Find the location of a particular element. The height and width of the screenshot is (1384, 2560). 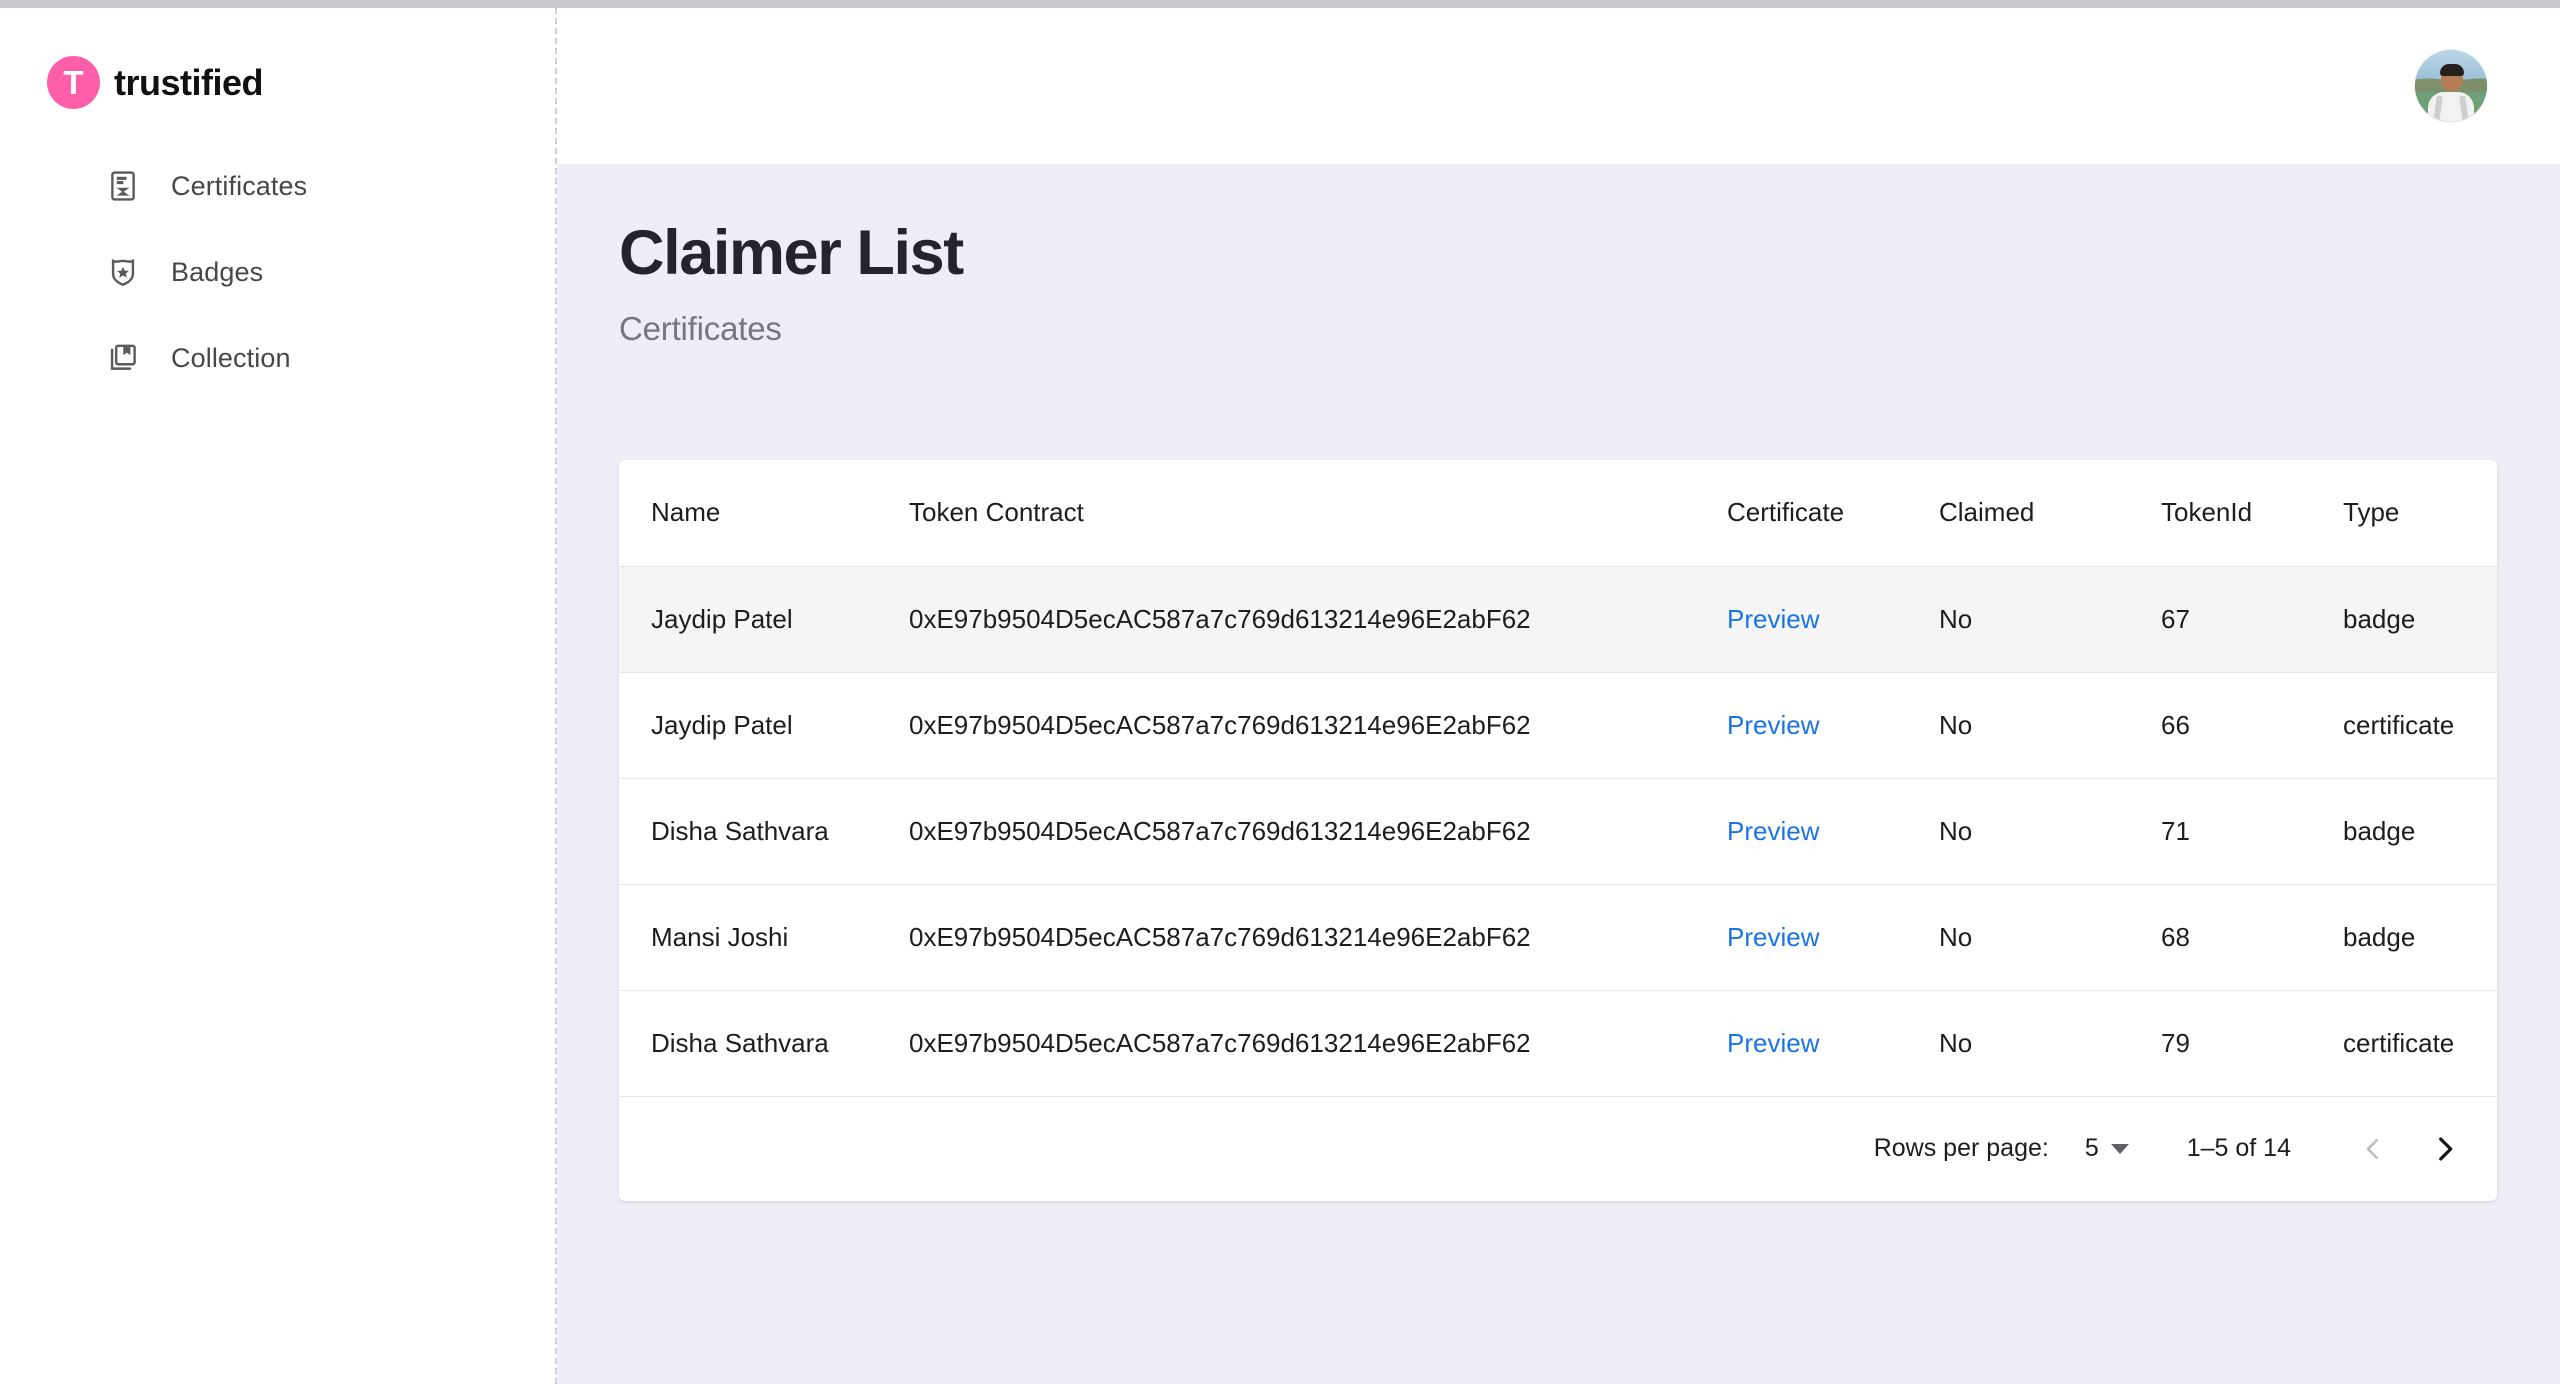

previous-page-button is located at coordinates (2373, 1149).